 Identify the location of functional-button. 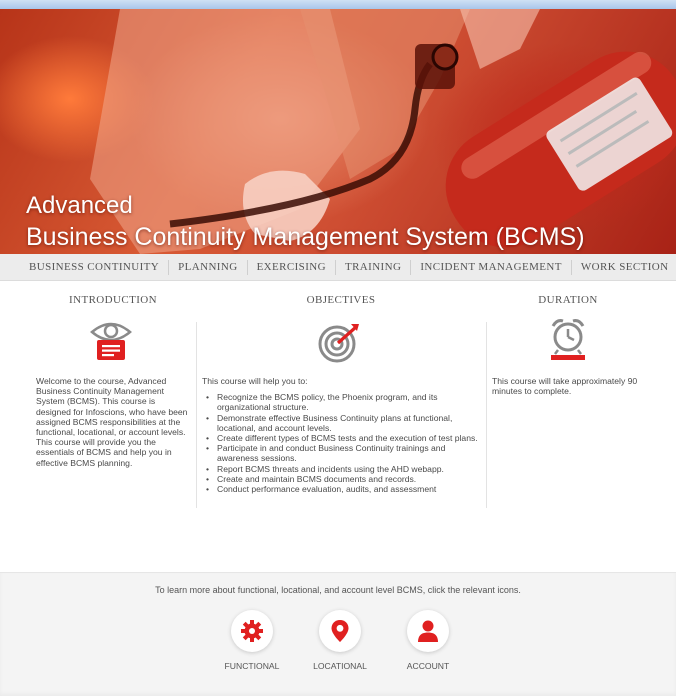
(252, 631).